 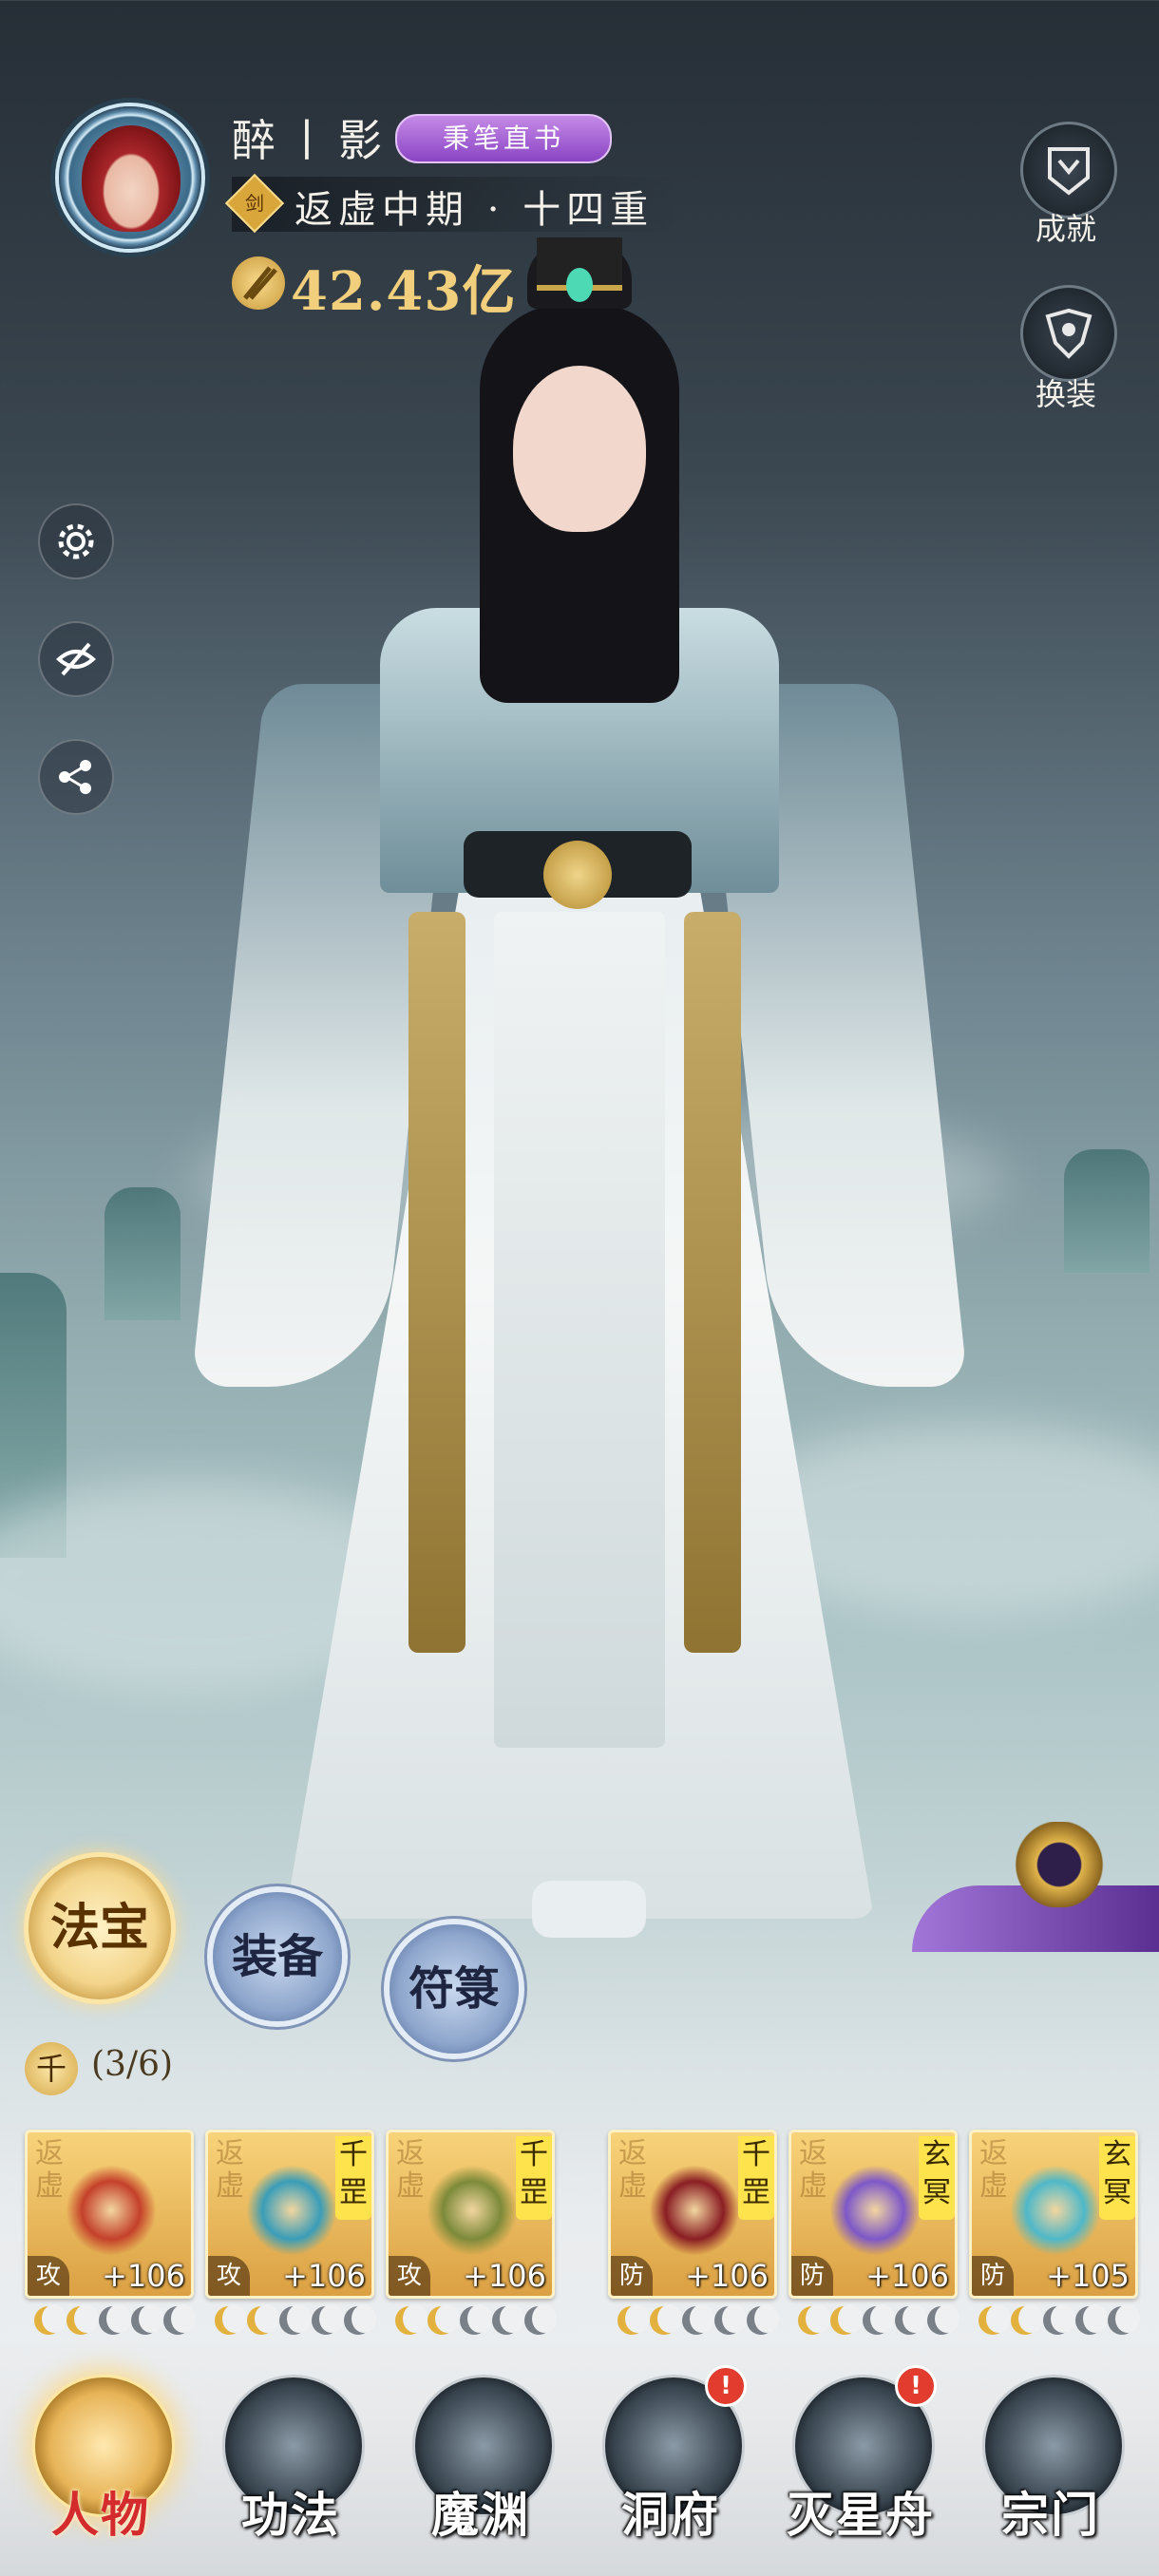 I want to click on wardrobe-label: 换装, so click(x=1065, y=394).